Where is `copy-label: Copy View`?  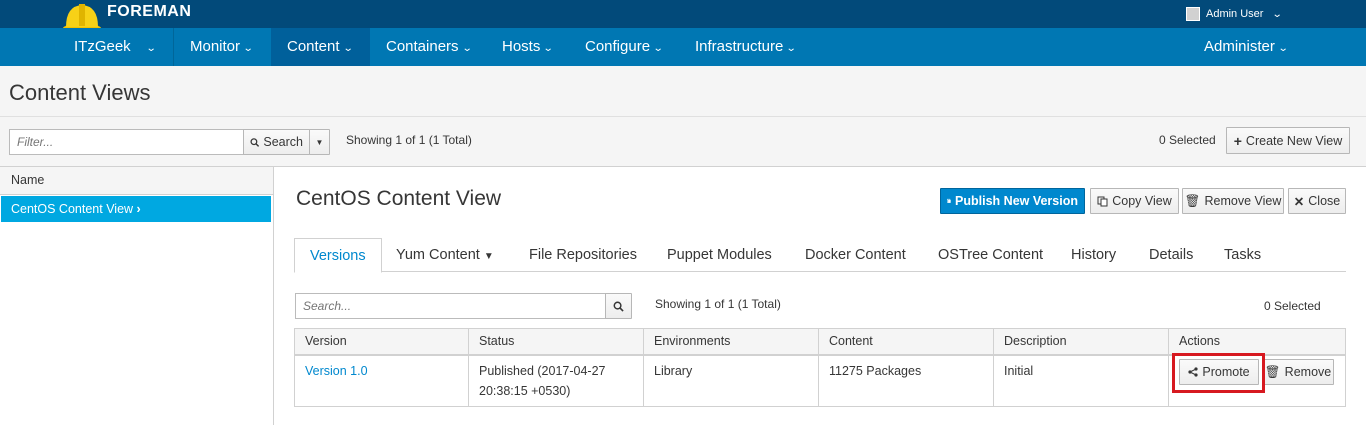 copy-label: Copy View is located at coordinates (1142, 201).